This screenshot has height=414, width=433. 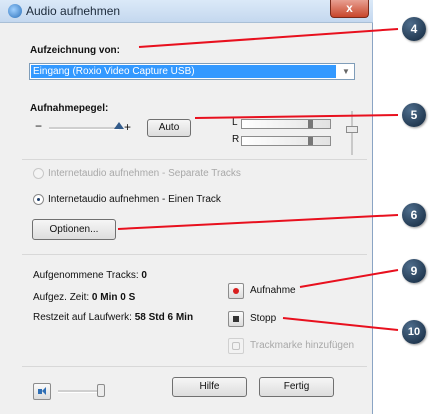 I want to click on callout-badge-9: 9, so click(x=414, y=271).